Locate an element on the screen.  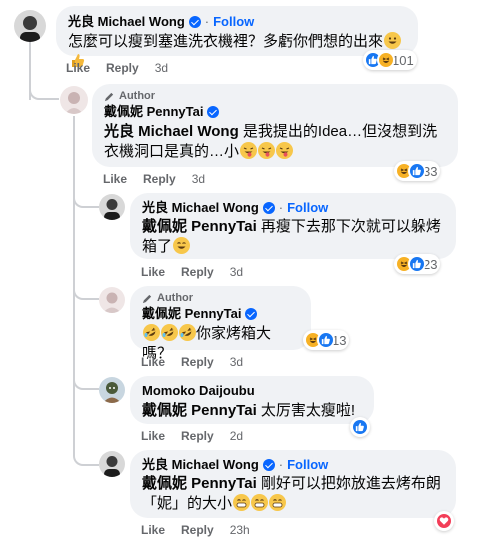
comment-bubble: Momoko Daijoubu 戴佩妮 PennyTai 太厉害太瘦啦! is located at coordinates (252, 400).